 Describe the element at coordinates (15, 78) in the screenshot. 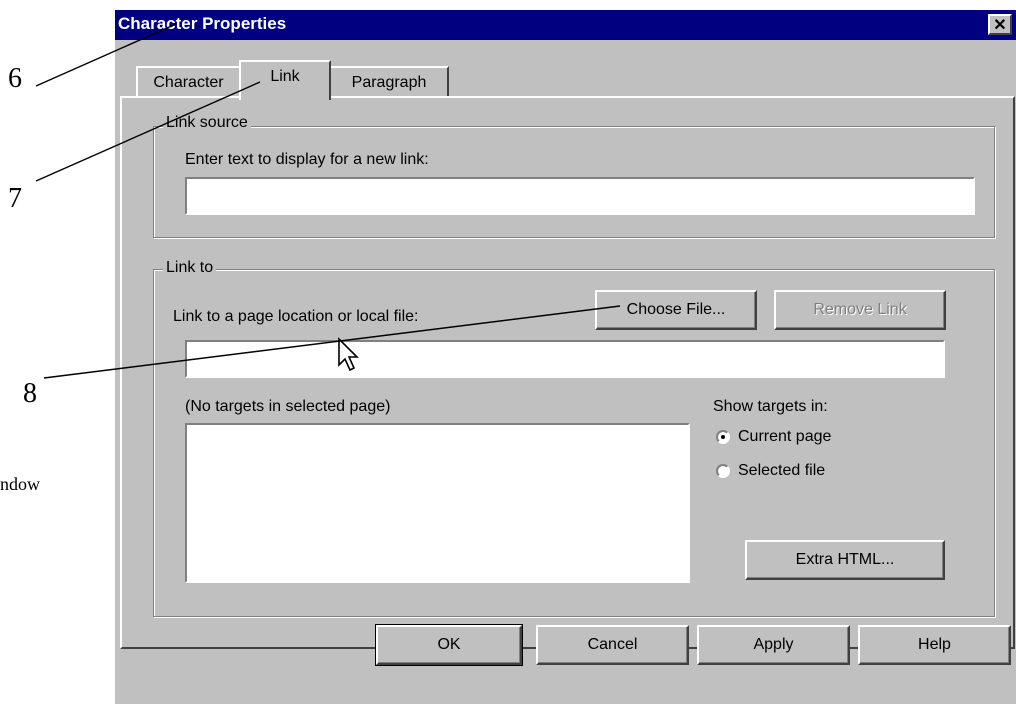

I see `callout-6: 6` at that location.